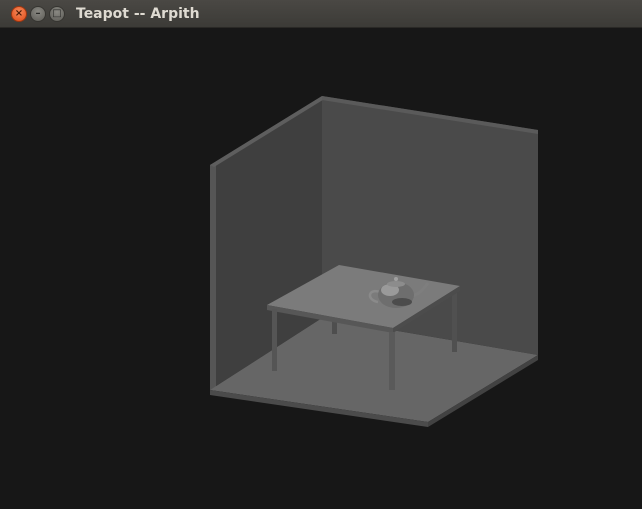 The height and width of the screenshot is (509, 642). What do you see at coordinates (454, 321) in the screenshot?
I see `table-leg-back-right` at bounding box center [454, 321].